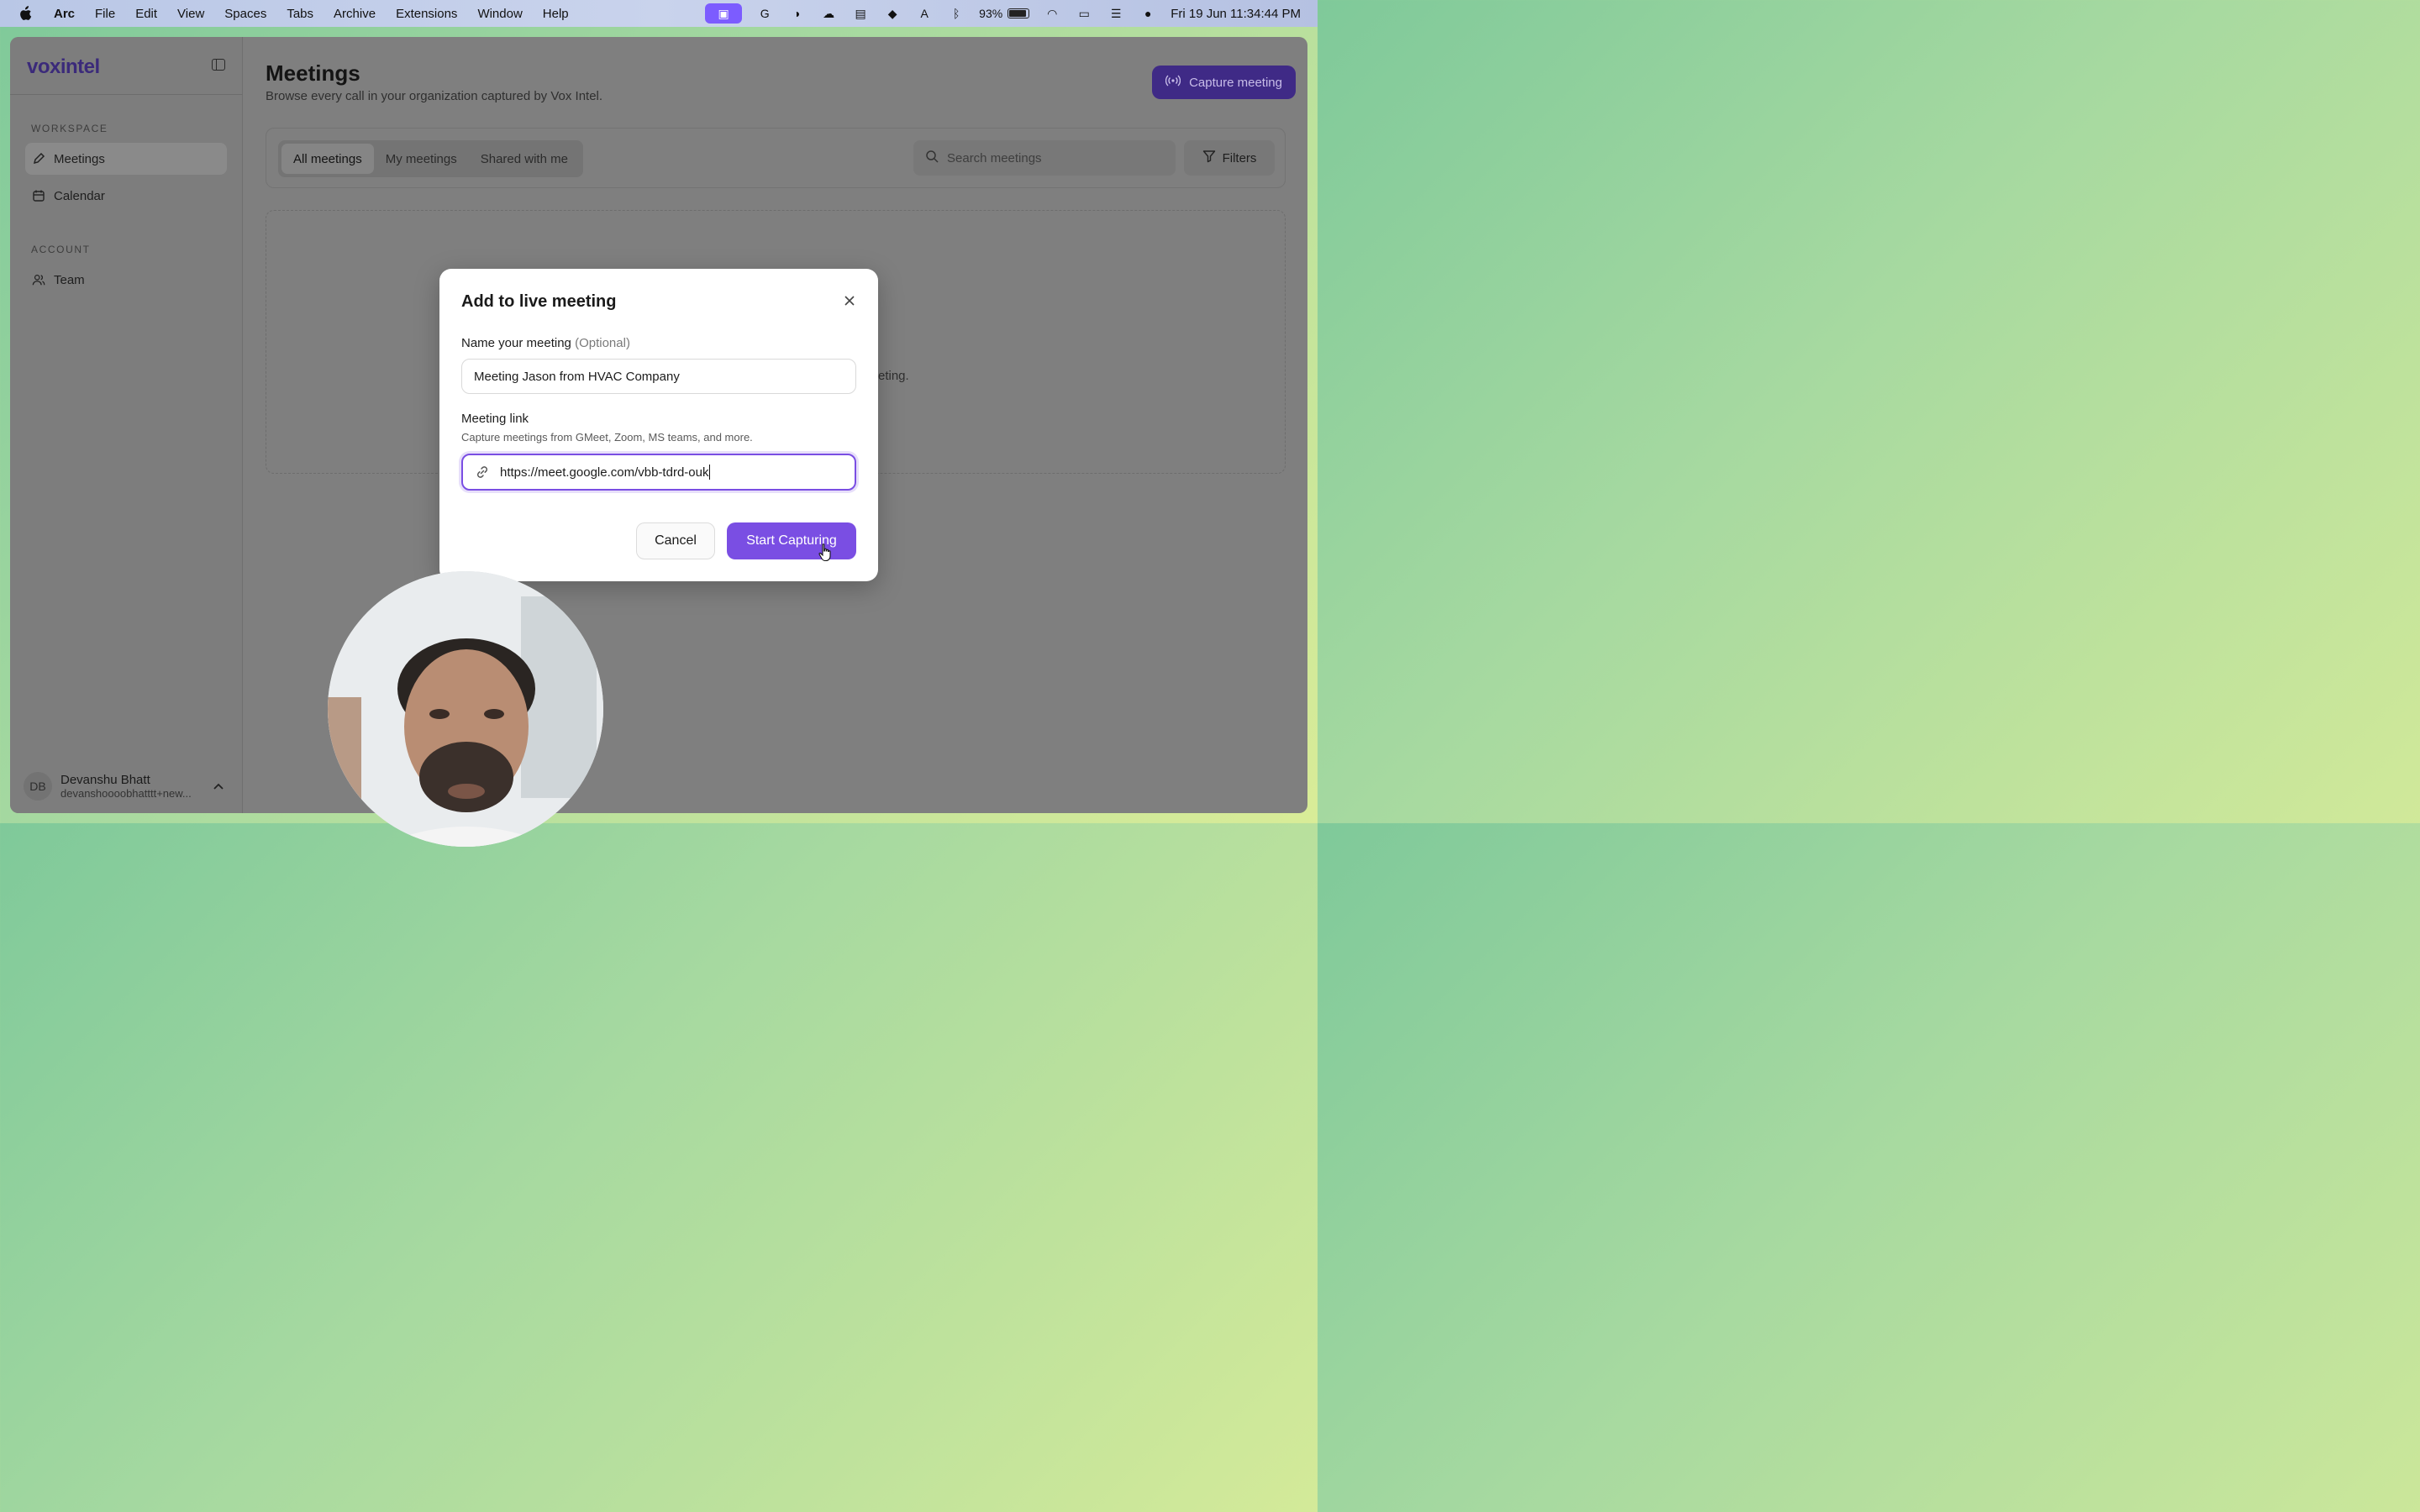 The height and width of the screenshot is (1512, 2420). I want to click on screen-share-icon: ▣, so click(724, 13).